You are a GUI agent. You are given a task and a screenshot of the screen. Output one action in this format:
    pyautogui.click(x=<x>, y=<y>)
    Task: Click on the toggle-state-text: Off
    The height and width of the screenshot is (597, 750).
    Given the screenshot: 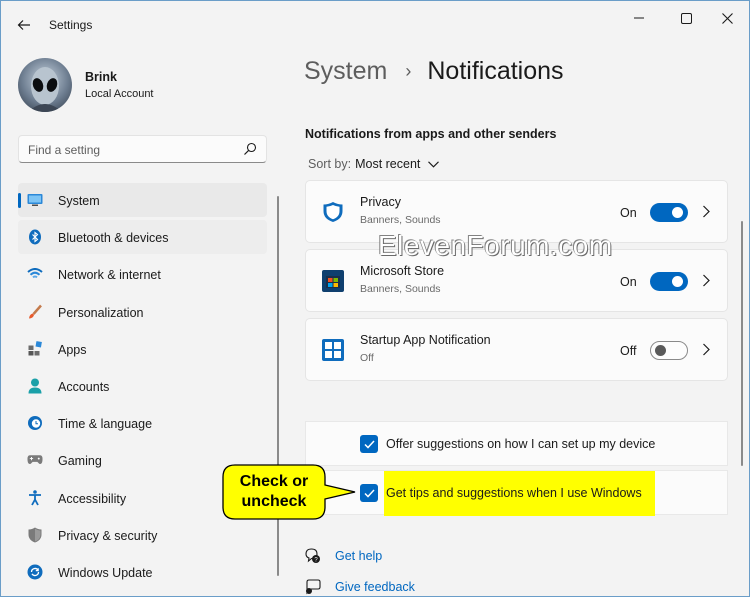 What is the action you would take?
    pyautogui.click(x=628, y=351)
    